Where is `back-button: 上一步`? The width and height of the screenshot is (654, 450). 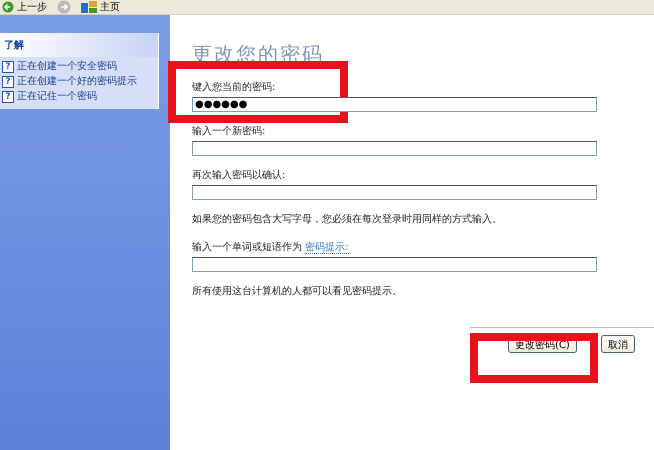
back-button: 上一步 is located at coordinates (24, 7).